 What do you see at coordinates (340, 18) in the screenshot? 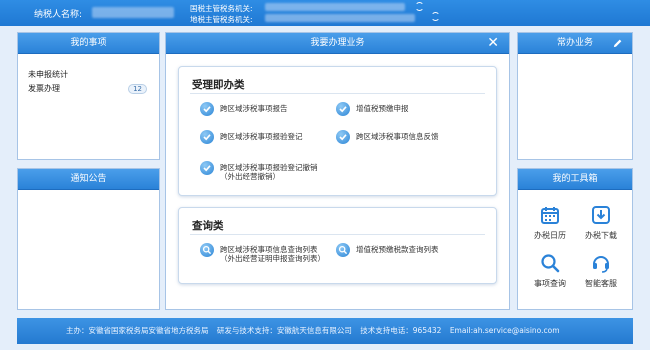
I see `local-bureau-redacted` at bounding box center [340, 18].